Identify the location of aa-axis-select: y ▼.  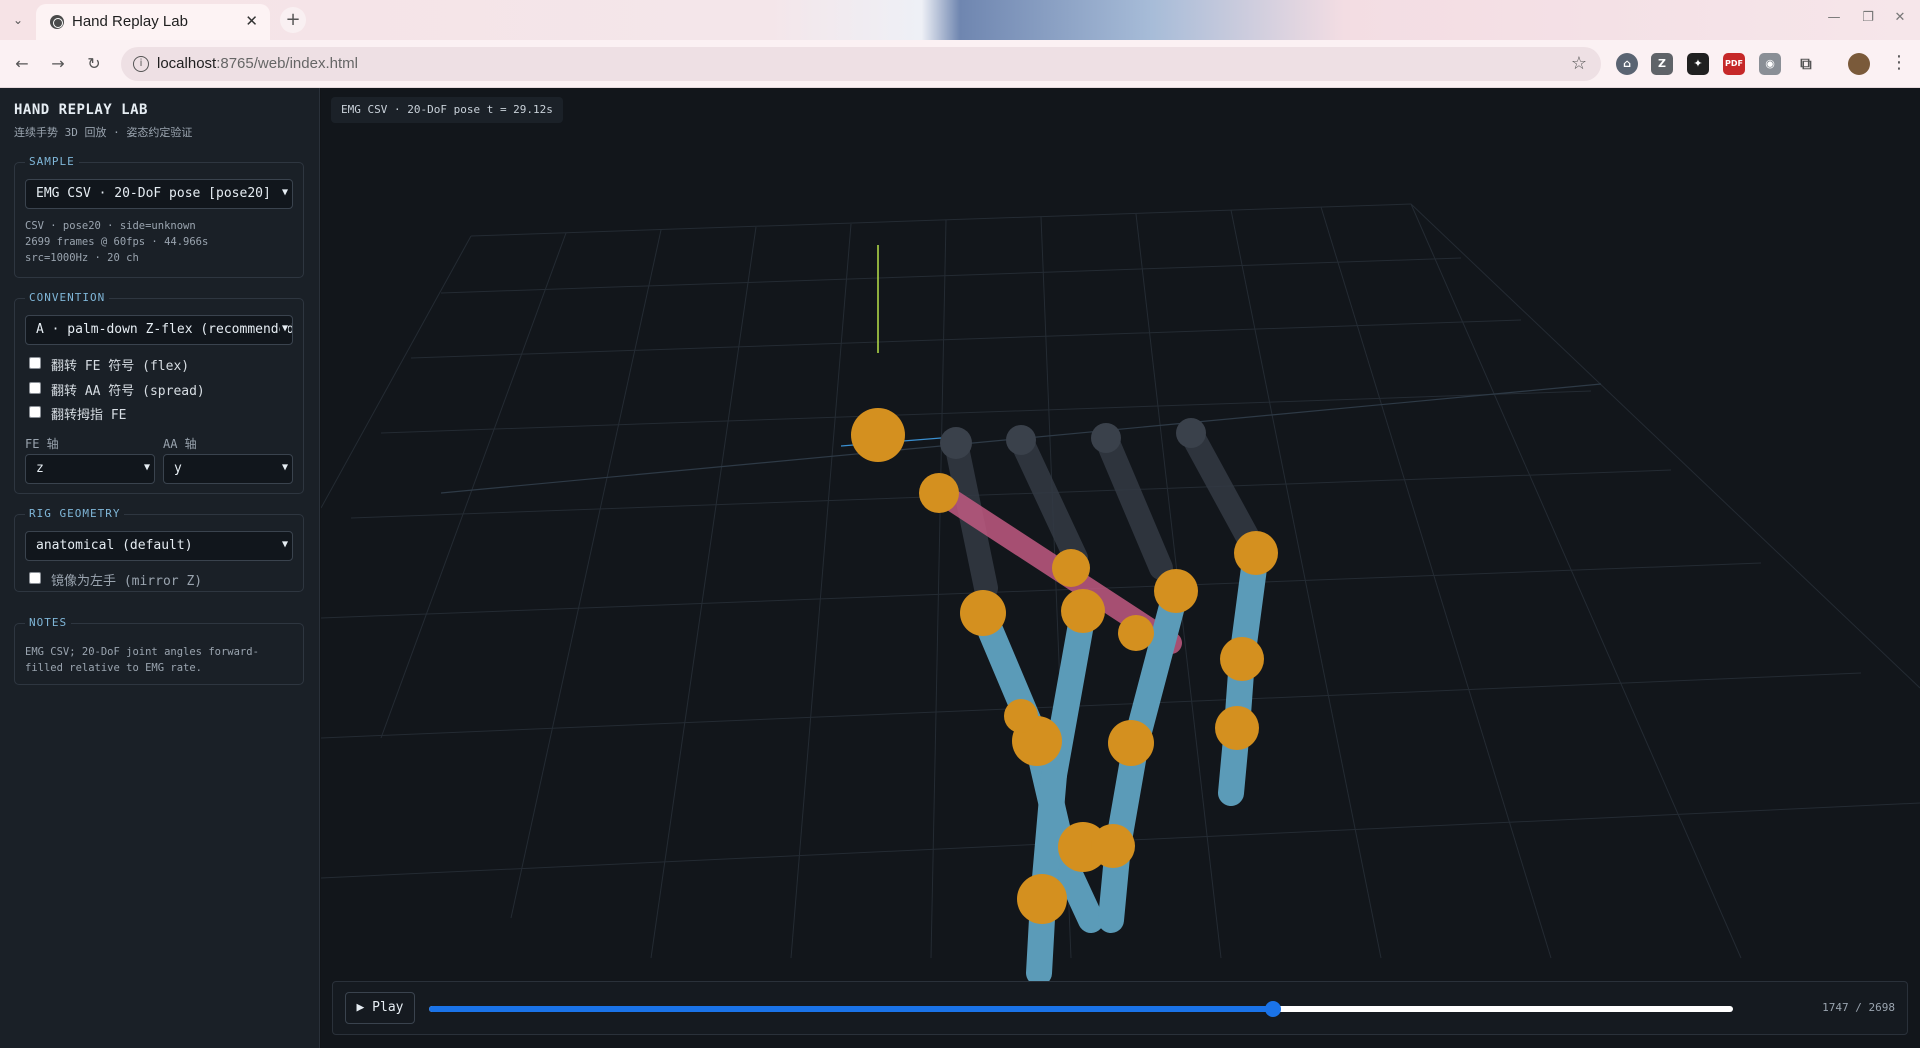
(228, 469).